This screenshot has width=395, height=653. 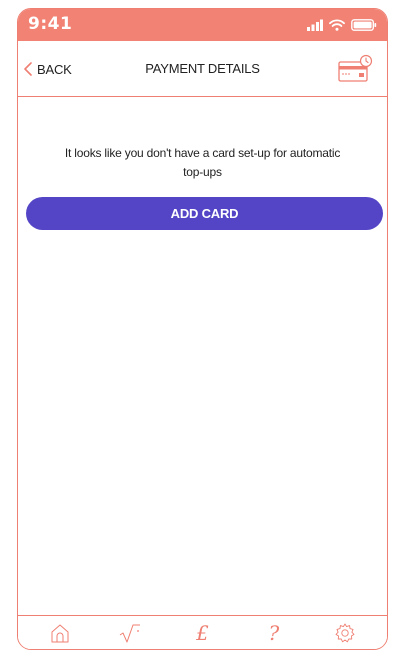 I want to click on tab-calculator, so click(x=131, y=633).